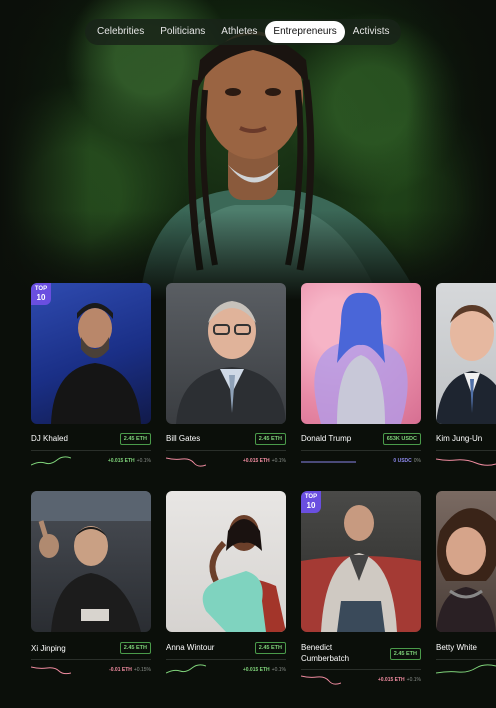  What do you see at coordinates (326, 438) in the screenshot?
I see `card-name: Donald Trump` at bounding box center [326, 438].